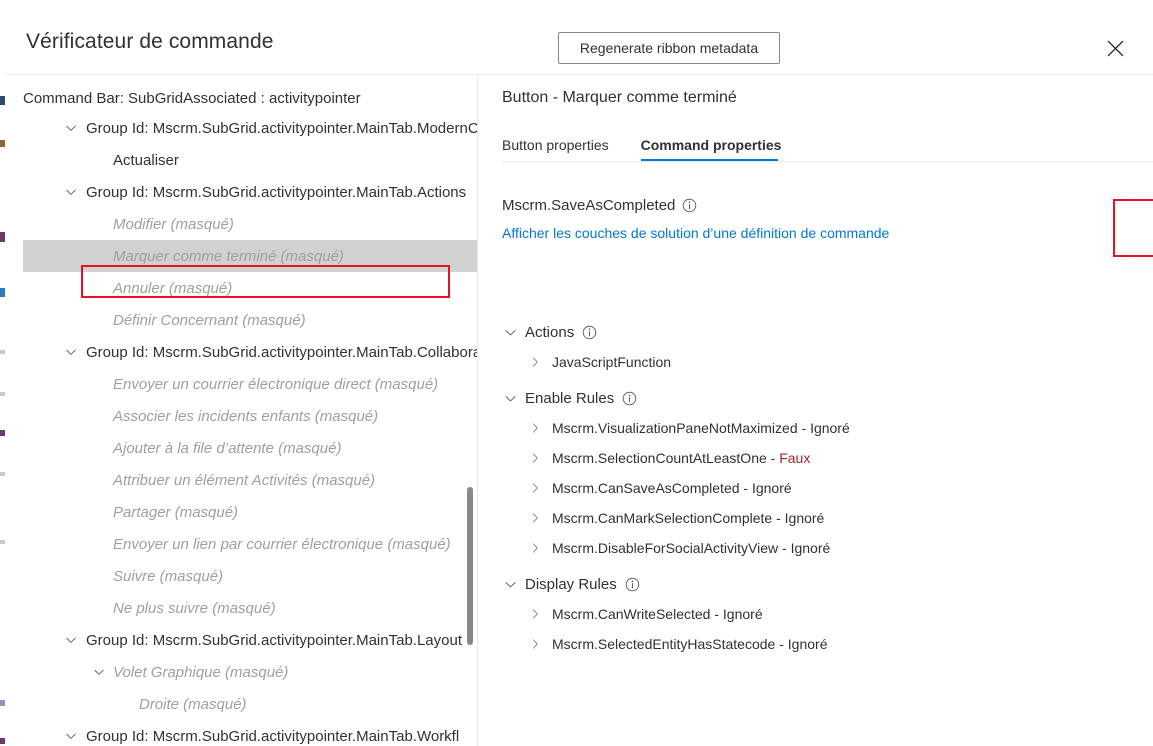 The height and width of the screenshot is (746, 1153). I want to click on rule-text: Mscrm.CanWriteSelected - Ignoré, so click(657, 614).